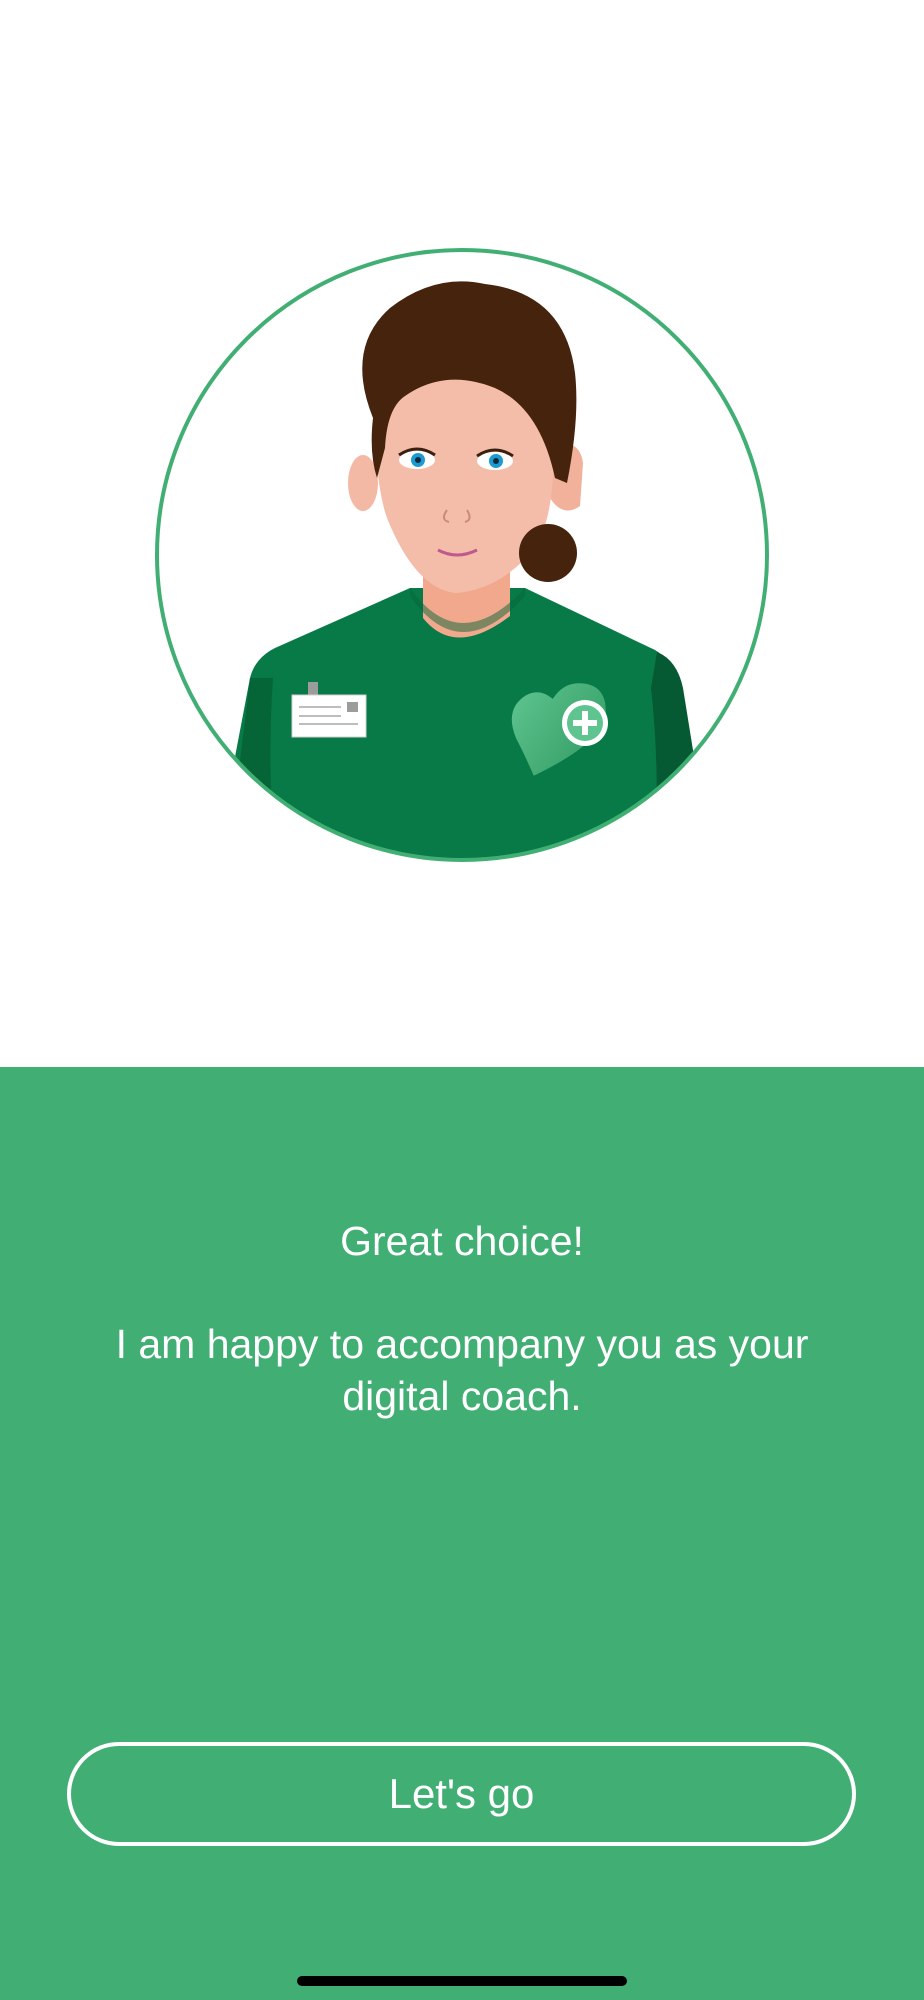  What do you see at coordinates (462, 1981) in the screenshot?
I see `home-indicator` at bounding box center [462, 1981].